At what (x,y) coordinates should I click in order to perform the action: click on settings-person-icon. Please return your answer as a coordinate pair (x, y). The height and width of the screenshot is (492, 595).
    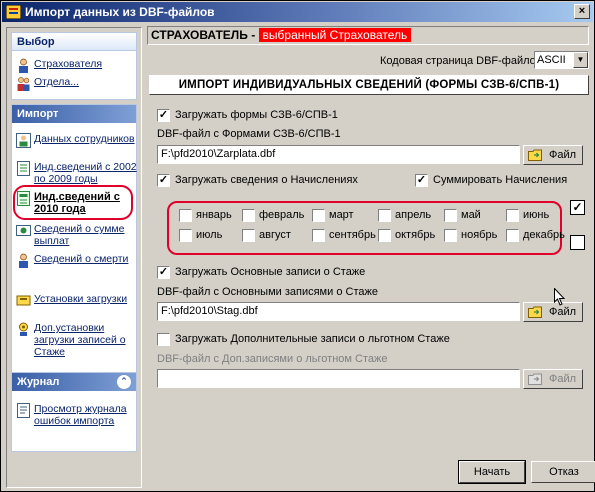
    Looking at the image, I should click on (23, 329).